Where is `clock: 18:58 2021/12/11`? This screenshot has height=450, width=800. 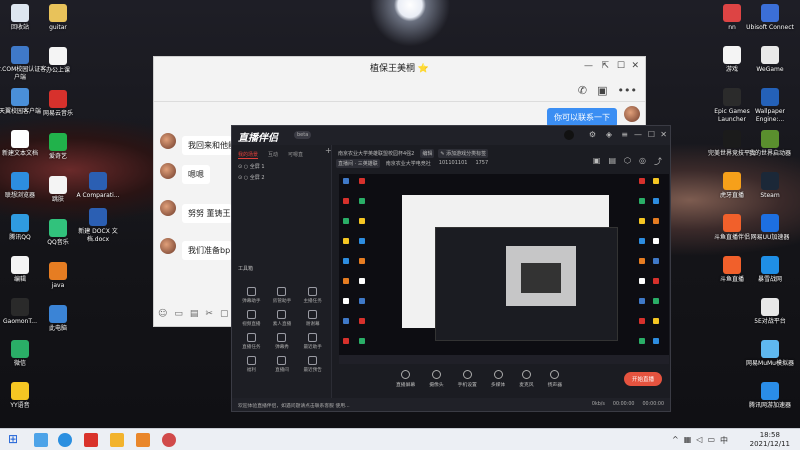
clock: 18:58 2021/12/11 is located at coordinates (770, 440).